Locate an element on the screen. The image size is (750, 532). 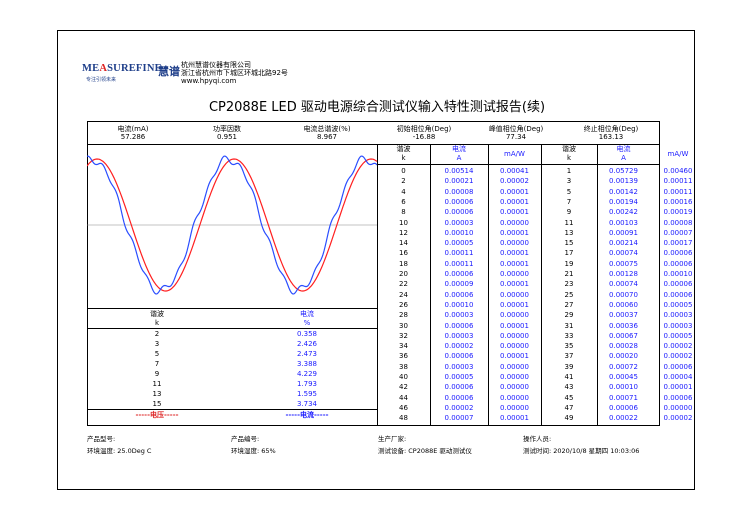
summary-value-start-angle: -16.88 is located at coordinates (424, 137).